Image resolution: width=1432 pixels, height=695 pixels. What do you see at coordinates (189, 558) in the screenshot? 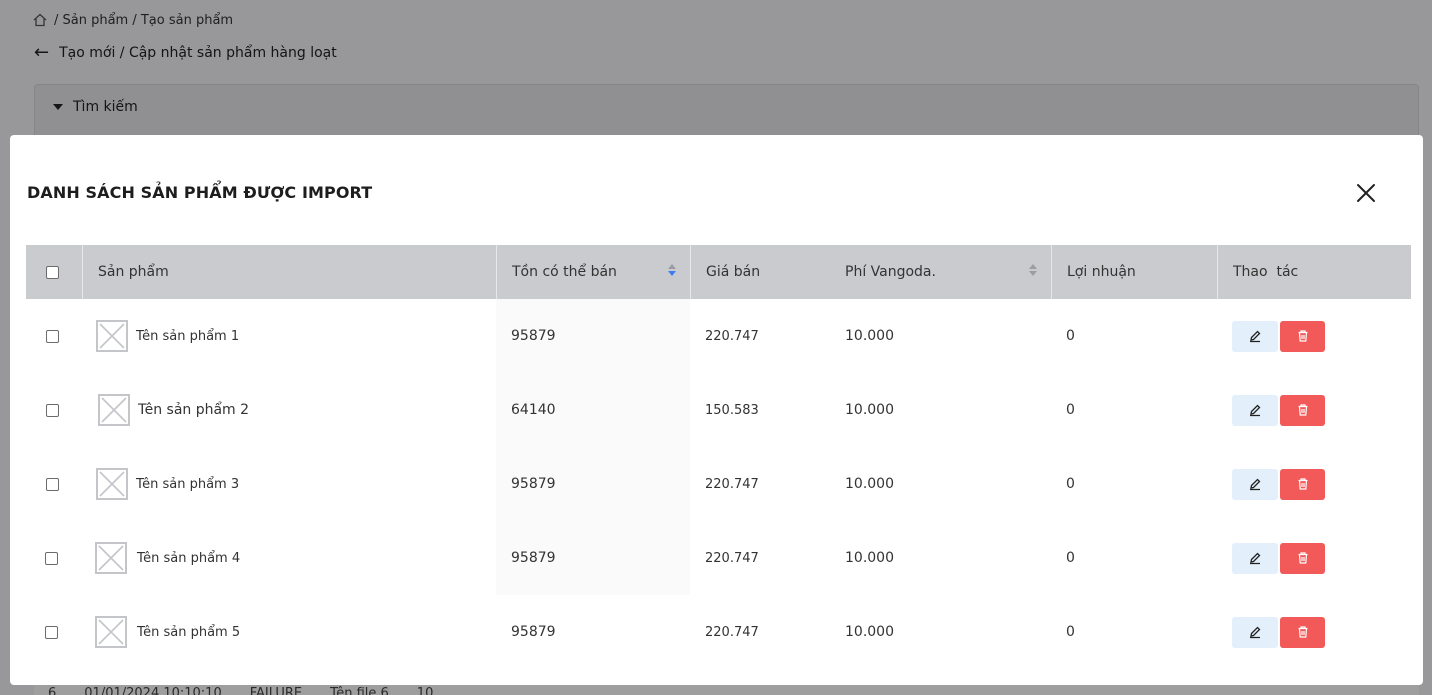
I see `product-name: Tên sản phẩm 4` at bounding box center [189, 558].